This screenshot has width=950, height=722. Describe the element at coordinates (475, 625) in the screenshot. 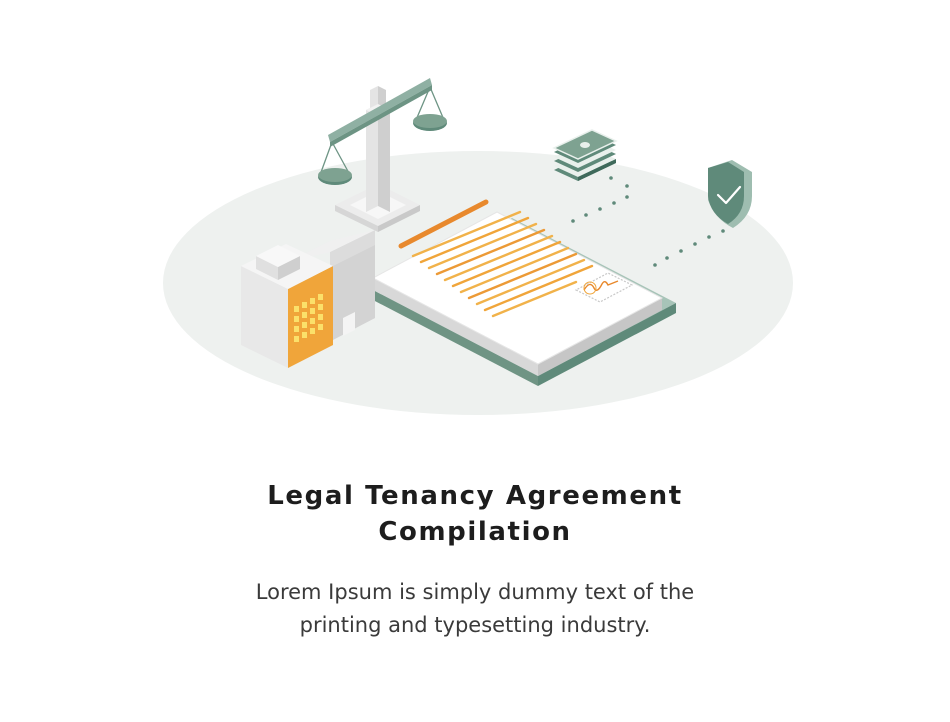

I see `description-line-2: printing and typesetting industry.` at that location.